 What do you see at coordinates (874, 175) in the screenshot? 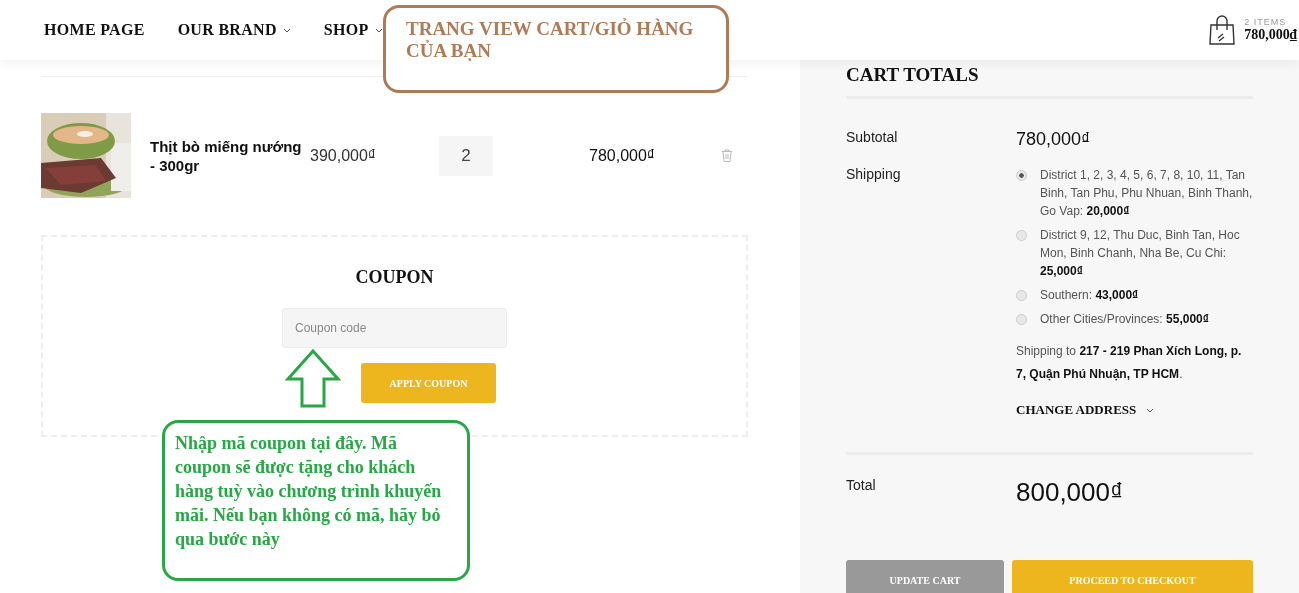
I see `shipping-label: Shipping` at bounding box center [874, 175].